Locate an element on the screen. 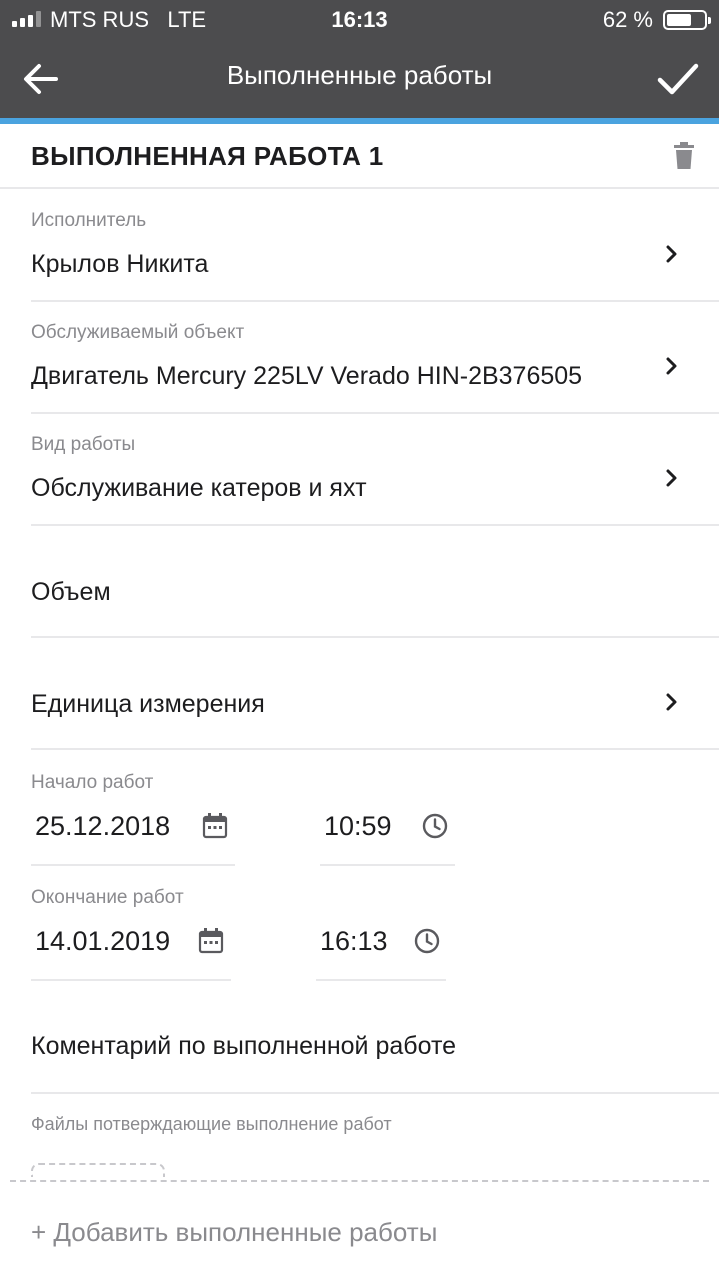 This screenshot has width=719, height=1280. start-time: 10:59 is located at coordinates (358, 826).